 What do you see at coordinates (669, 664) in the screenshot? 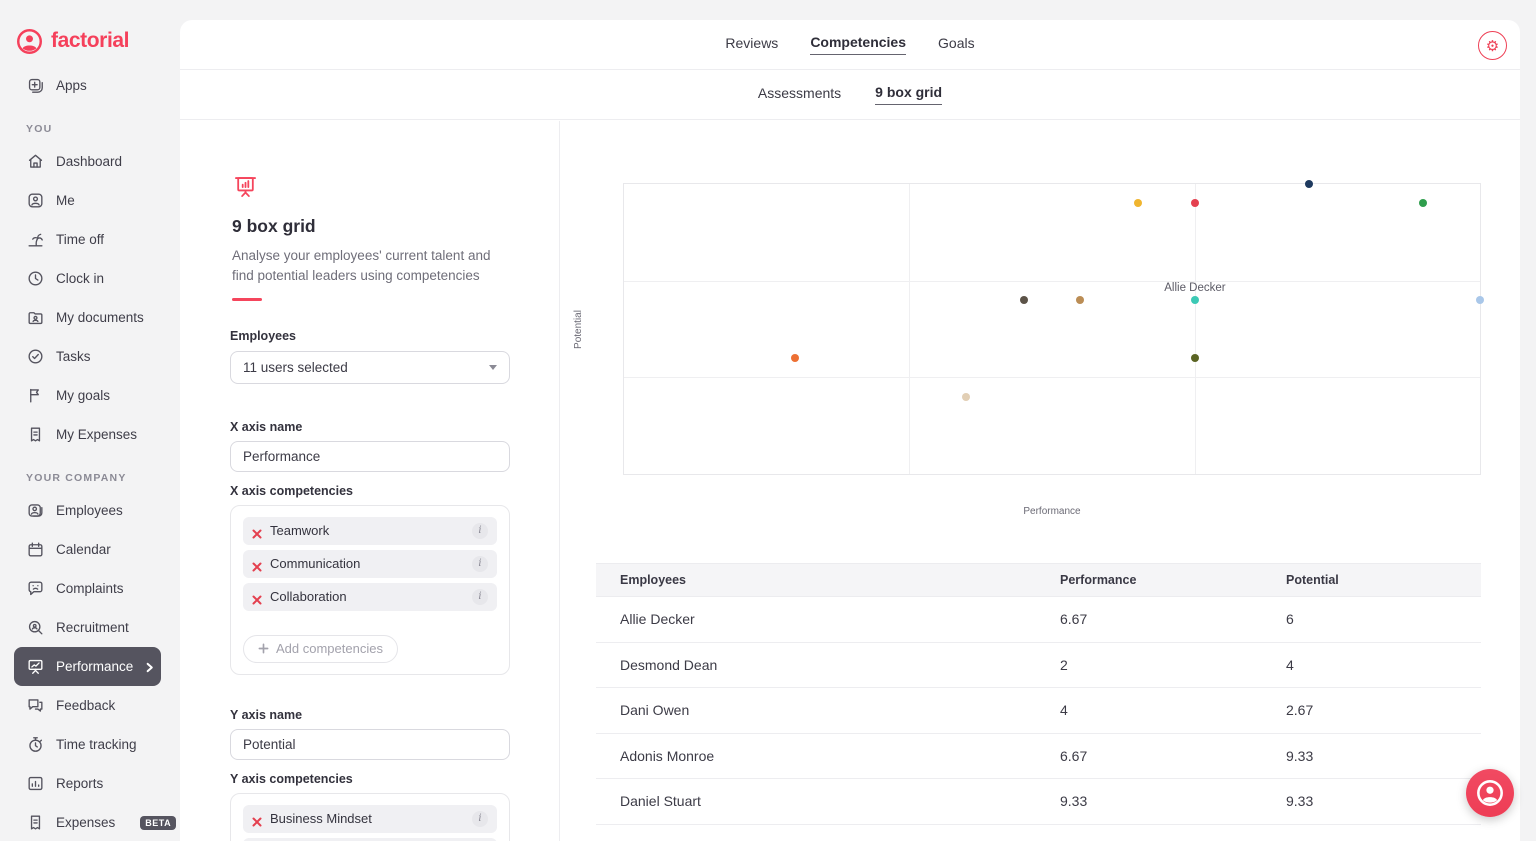
I see `employee-name: Desmond Dean` at bounding box center [669, 664].